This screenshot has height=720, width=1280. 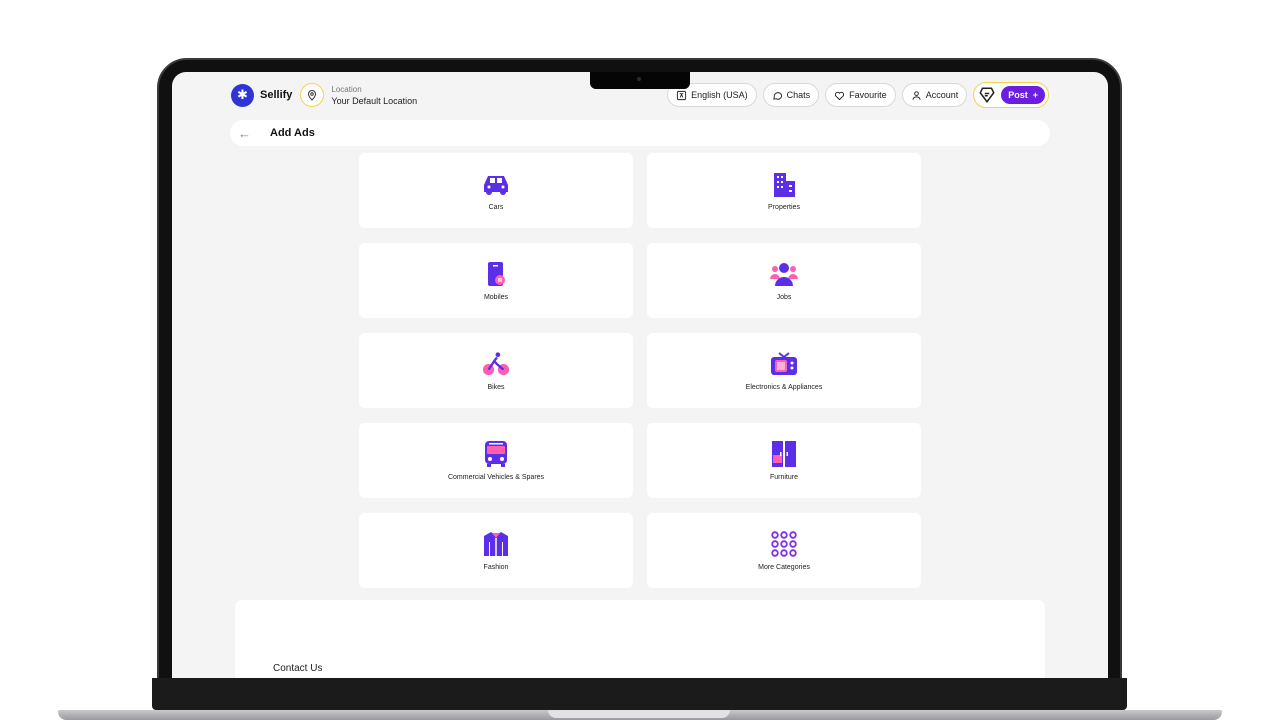 I want to click on category-label: More Categories, so click(x=784, y=567).